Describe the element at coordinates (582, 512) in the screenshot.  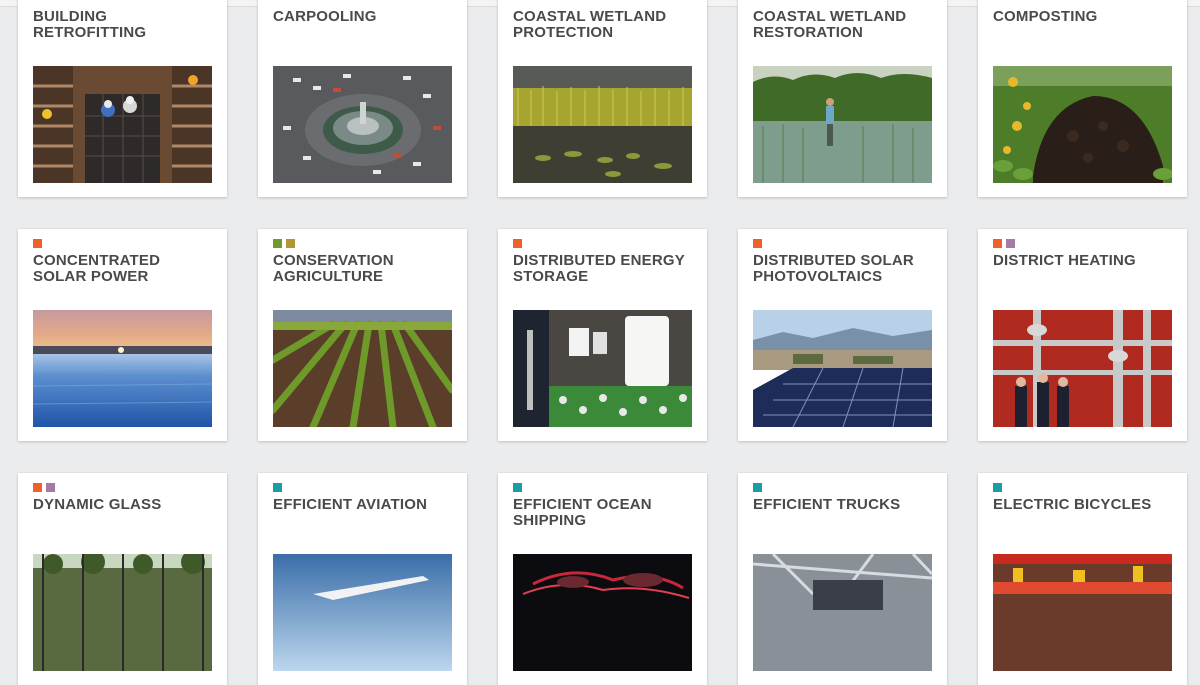
I see `card-title: EFFICIENT OCEAN SHIPPING` at that location.